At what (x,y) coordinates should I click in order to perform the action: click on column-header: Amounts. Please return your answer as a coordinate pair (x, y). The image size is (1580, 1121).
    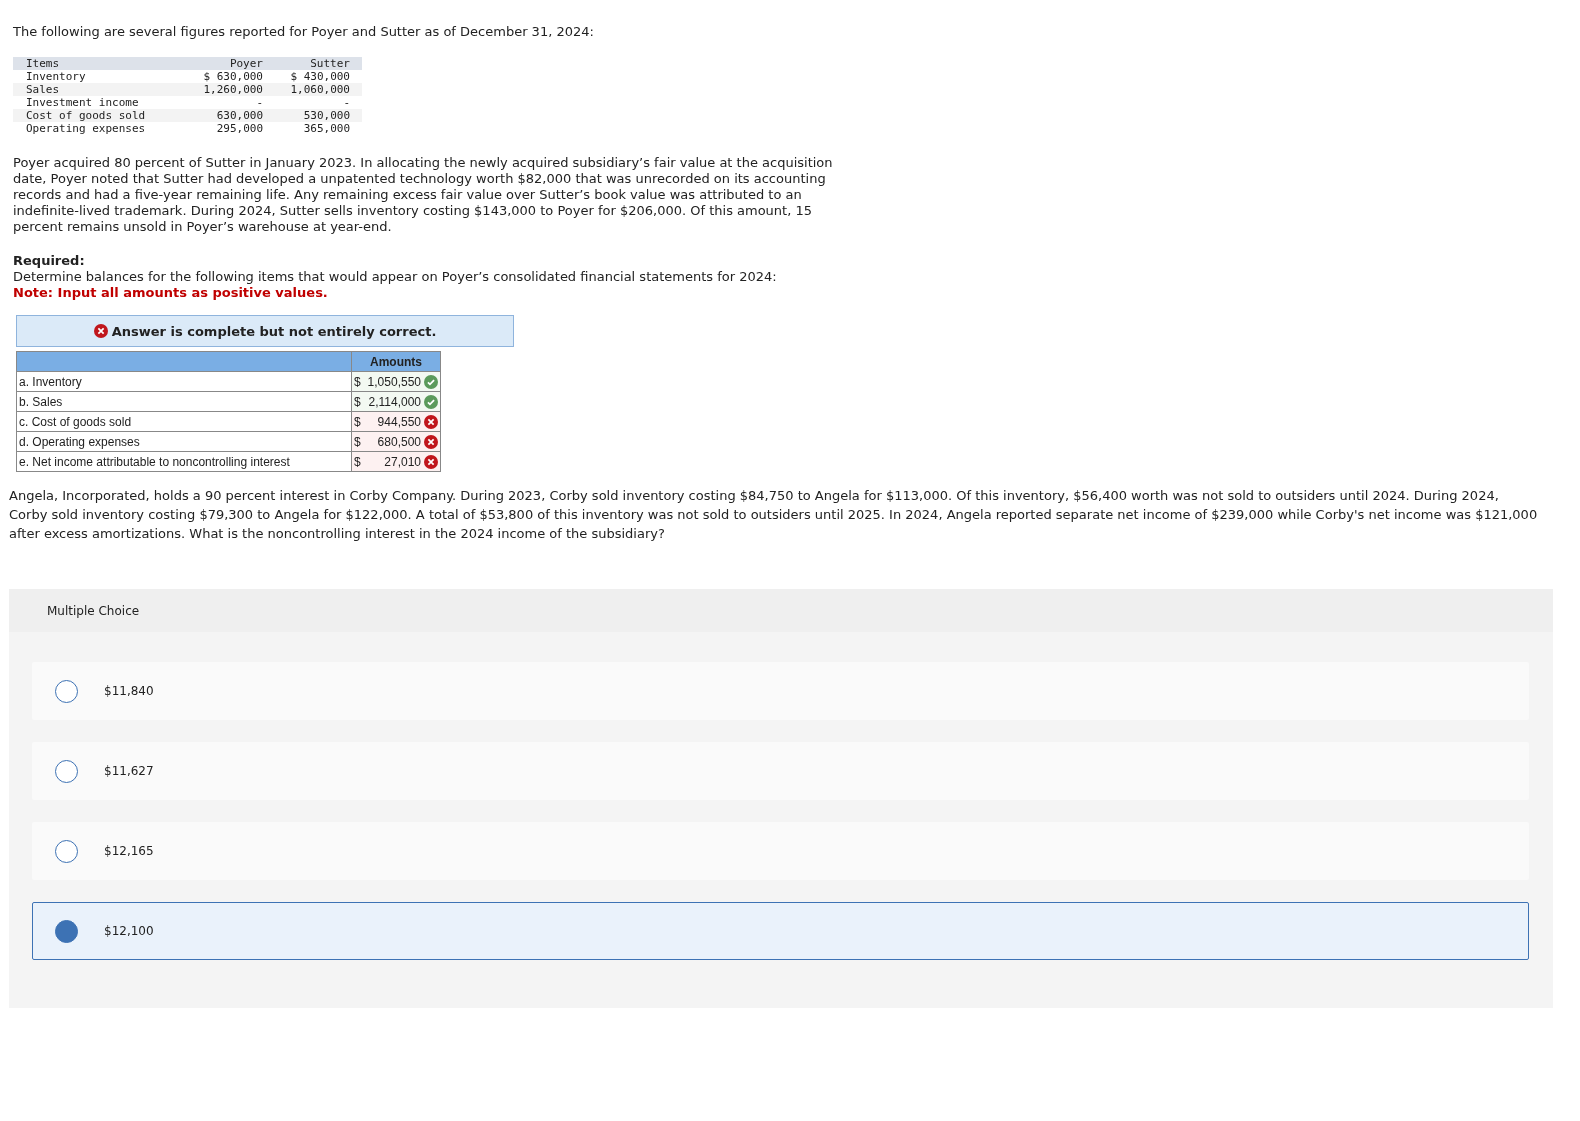
    Looking at the image, I should click on (396, 361).